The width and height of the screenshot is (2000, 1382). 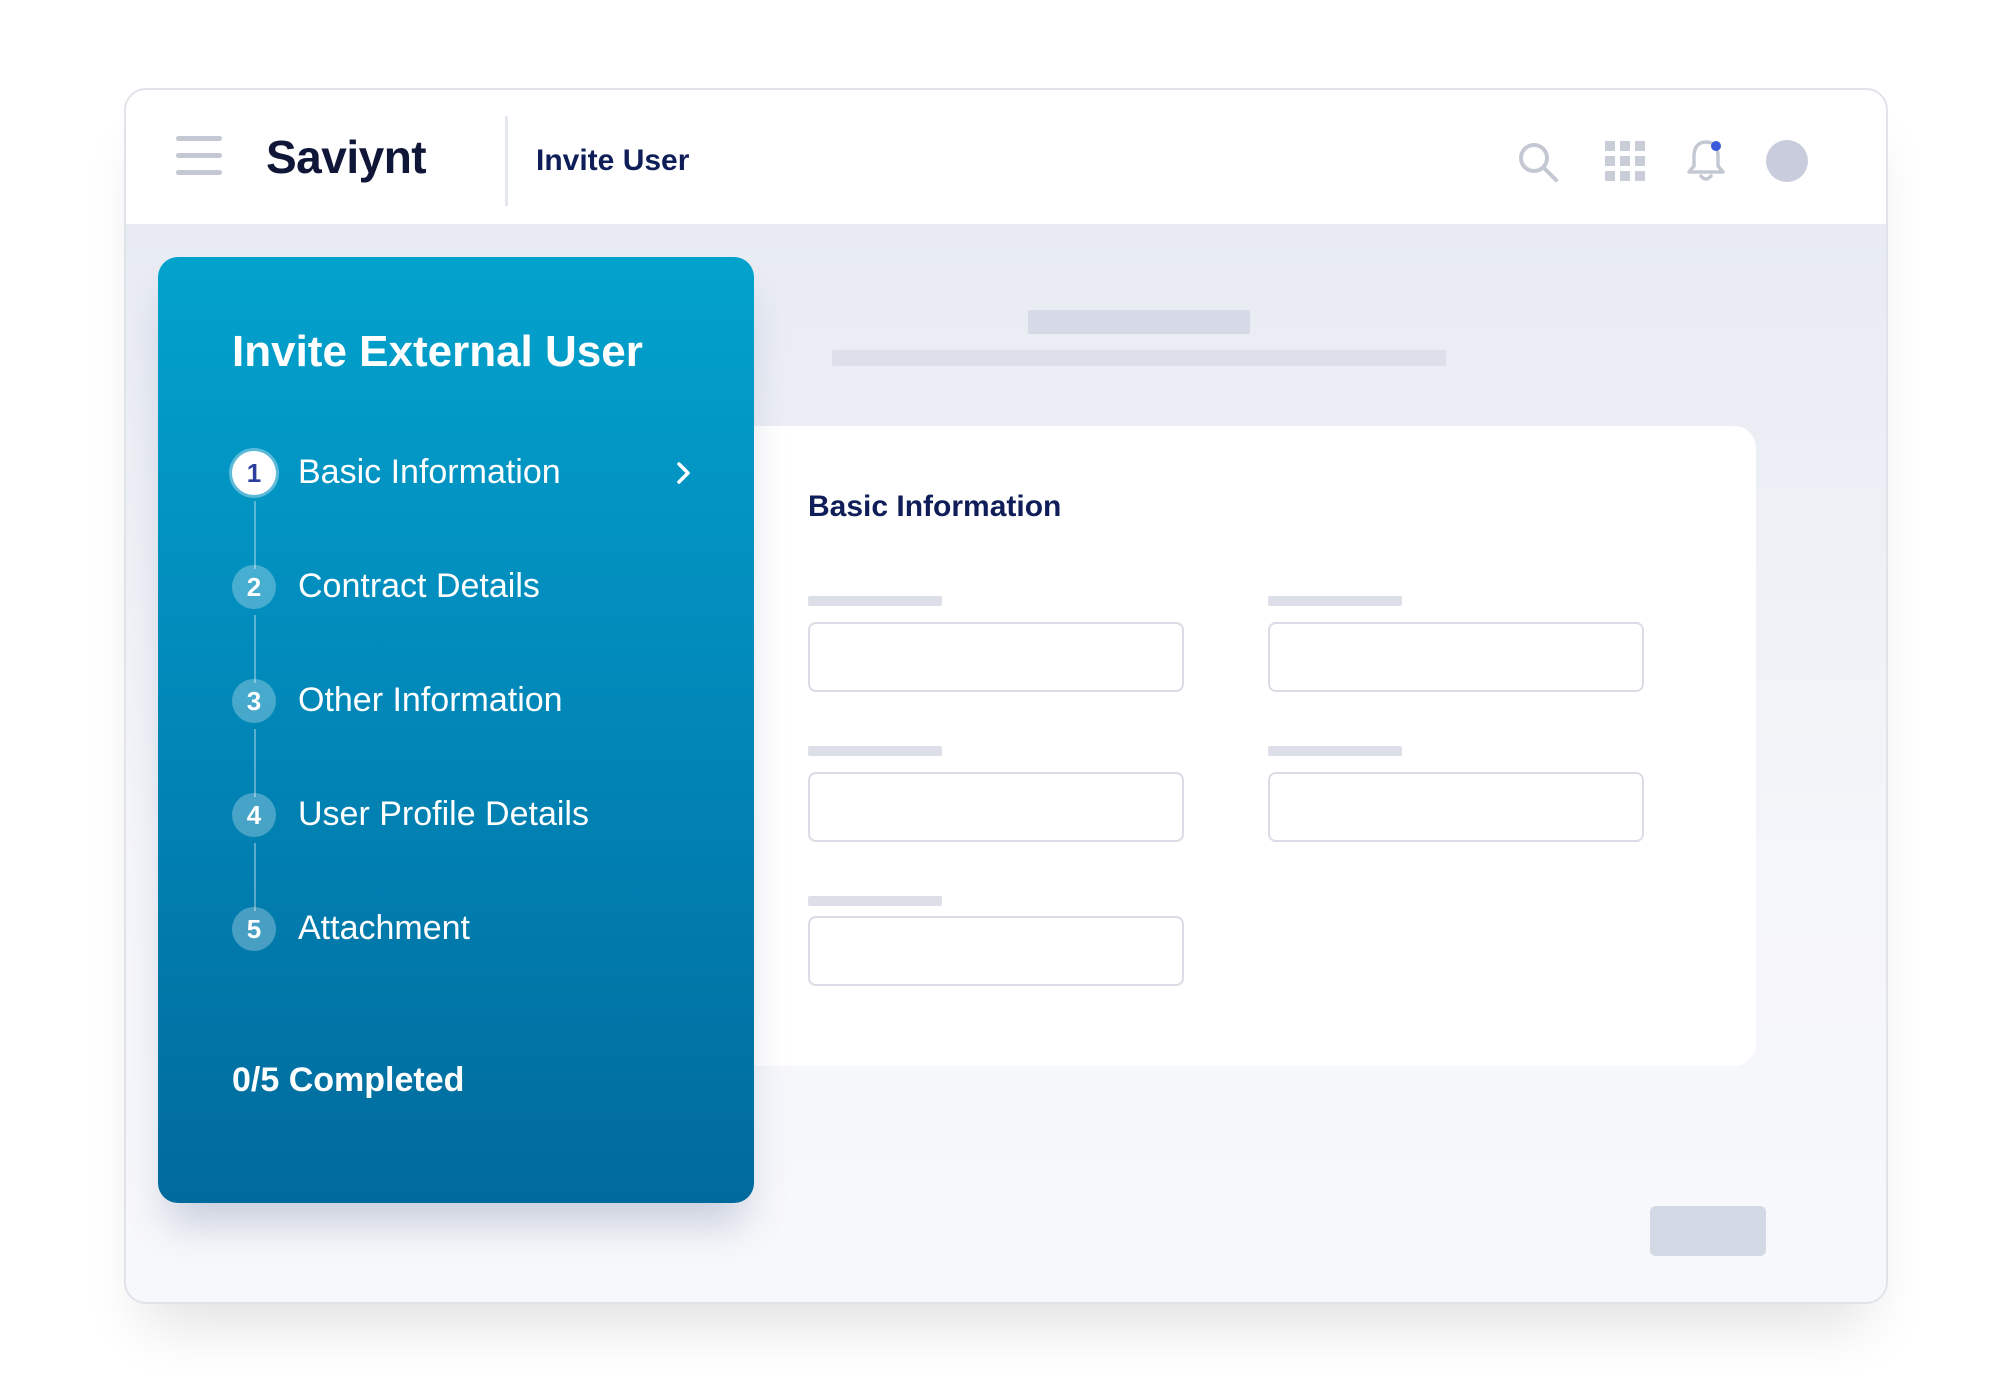 I want to click on menu-icon, so click(x=199, y=156).